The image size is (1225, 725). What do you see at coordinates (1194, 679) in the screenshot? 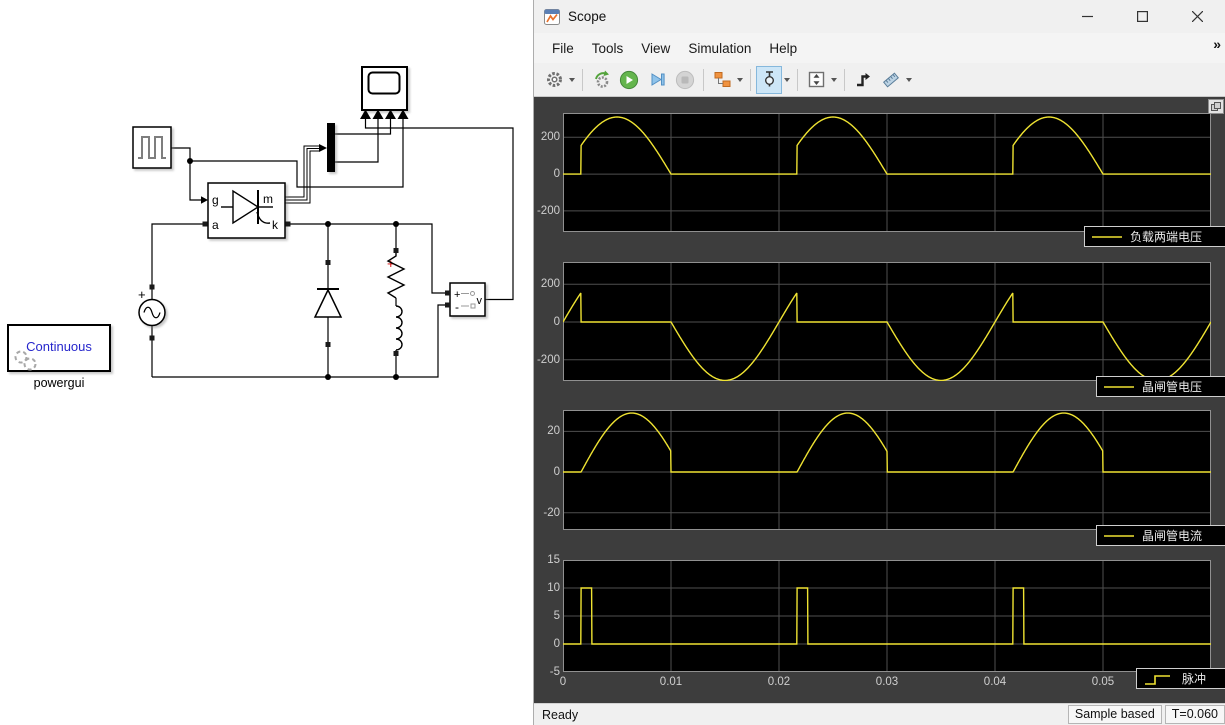
I see `legend-label: 脉冲` at bounding box center [1194, 679].